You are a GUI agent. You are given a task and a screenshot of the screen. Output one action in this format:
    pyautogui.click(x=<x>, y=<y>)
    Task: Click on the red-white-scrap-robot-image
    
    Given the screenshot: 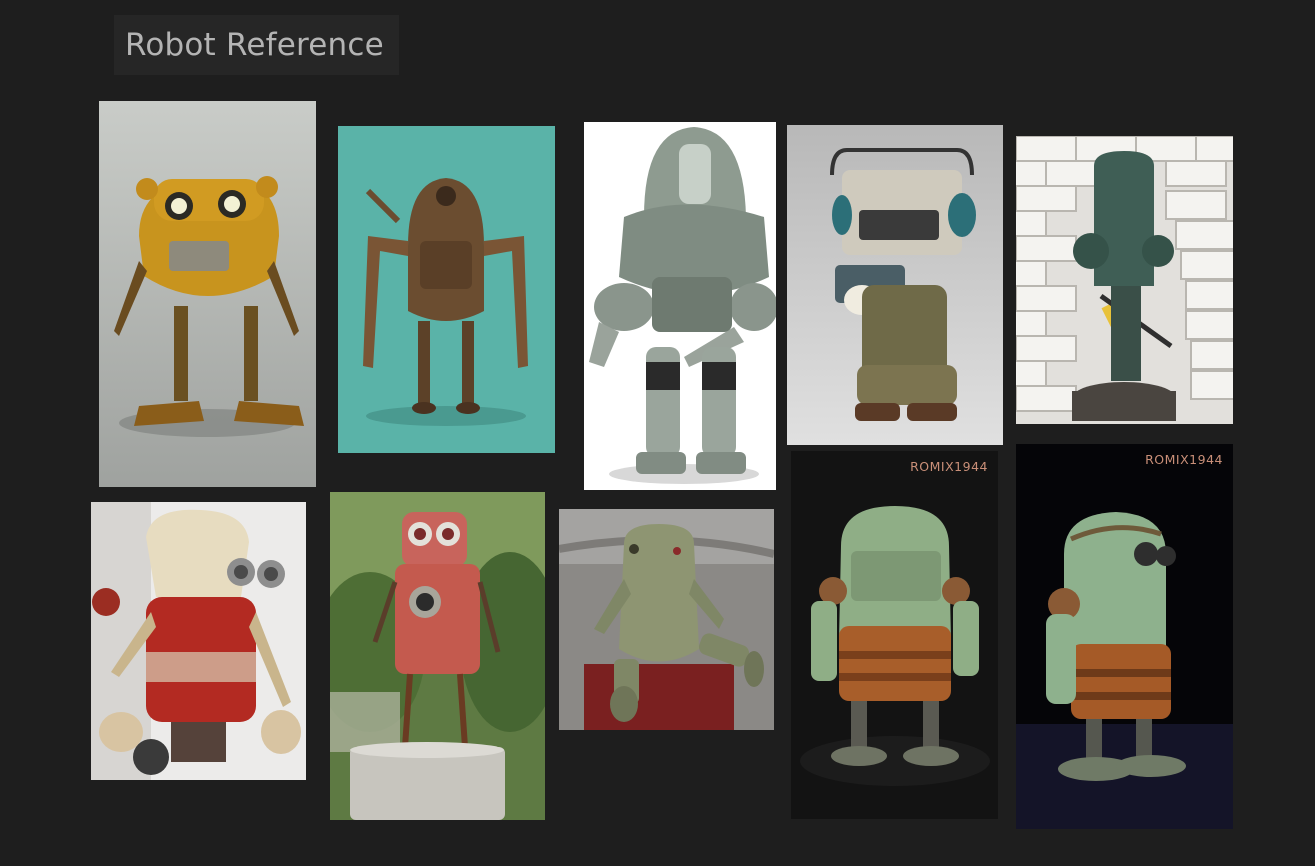 What is the action you would take?
    pyautogui.click(x=198, y=641)
    